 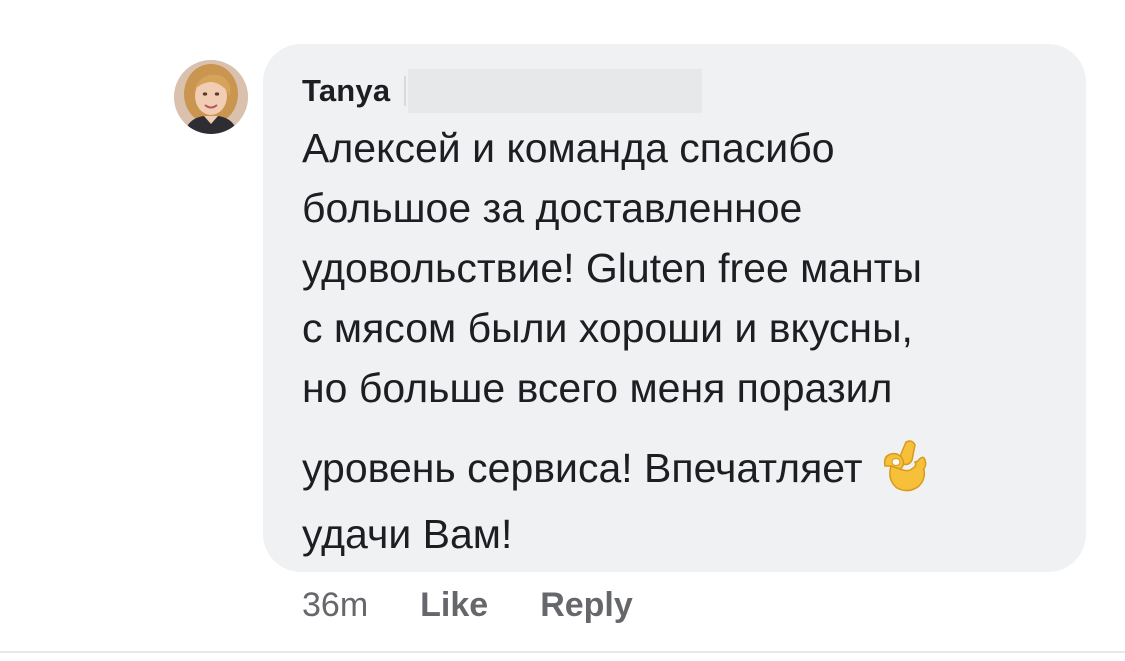 I want to click on comment-line-with-emoji: уровень сервиса! Впечатляет, so click(x=682, y=468).